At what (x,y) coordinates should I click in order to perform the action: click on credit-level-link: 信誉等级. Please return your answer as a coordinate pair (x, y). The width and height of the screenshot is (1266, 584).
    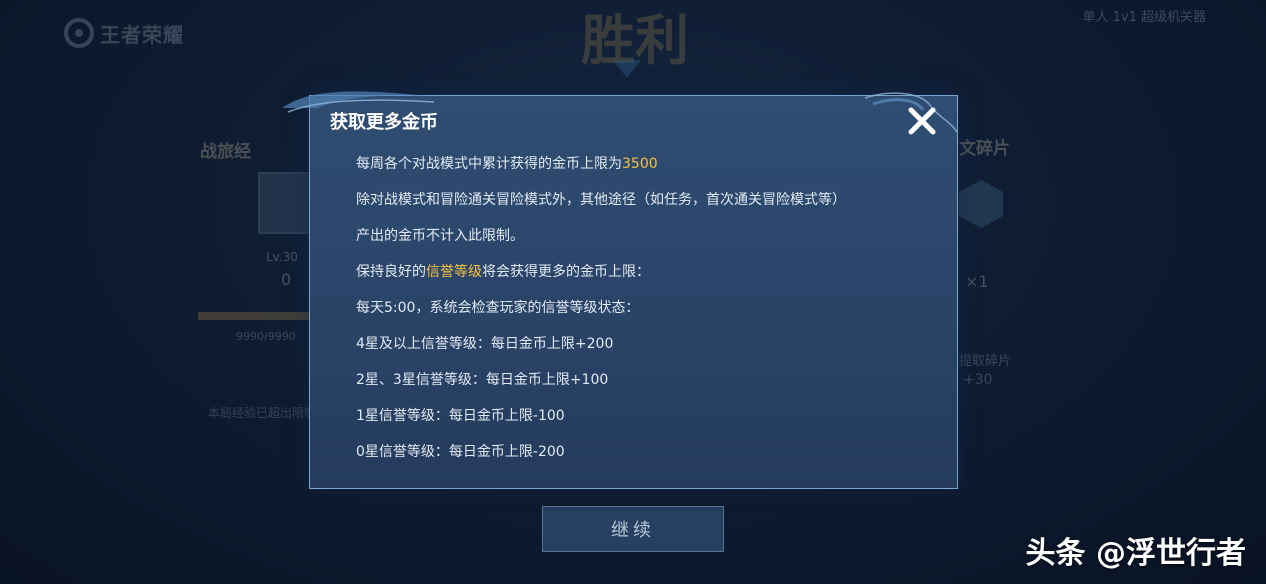
    Looking at the image, I should click on (454, 272).